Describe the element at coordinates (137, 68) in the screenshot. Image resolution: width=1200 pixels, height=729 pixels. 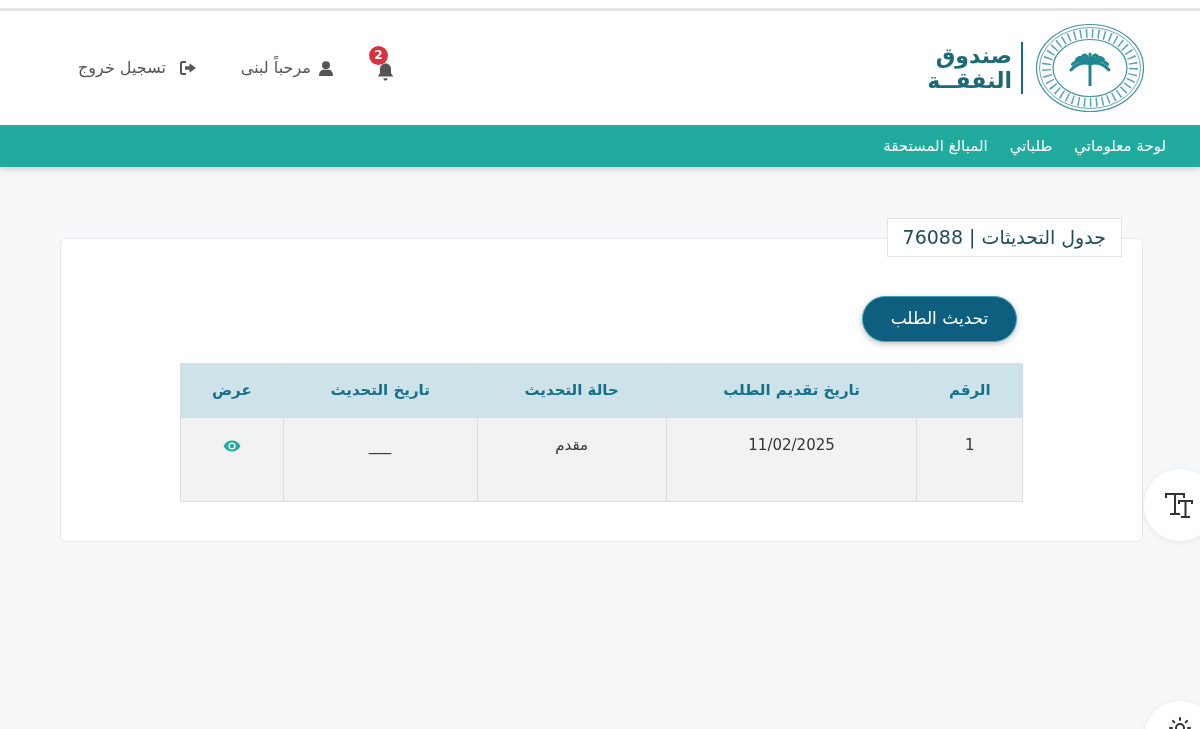
I see `logout-link: تسجيل خروج` at that location.